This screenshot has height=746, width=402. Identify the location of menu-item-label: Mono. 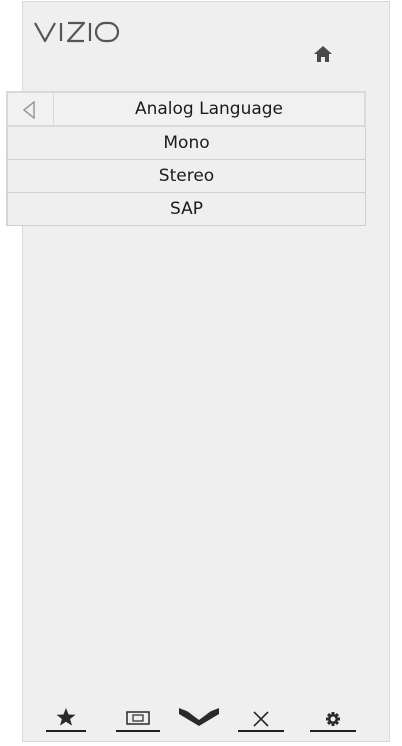
(186, 143).